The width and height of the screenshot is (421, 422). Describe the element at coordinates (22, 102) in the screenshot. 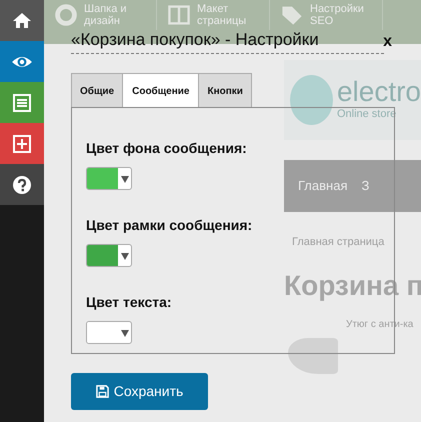

I see `list-icon` at that location.